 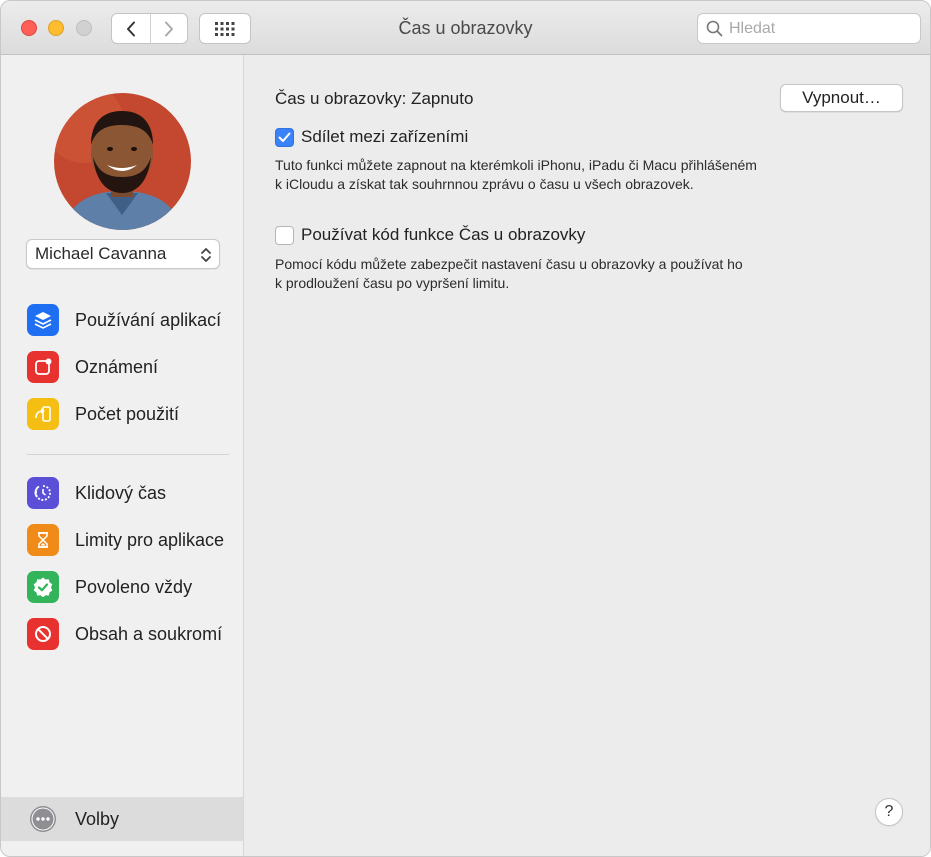 What do you see at coordinates (392, 283) in the screenshot?
I see `passcode-description-line: k prodloužení času po vypršení limitu.` at bounding box center [392, 283].